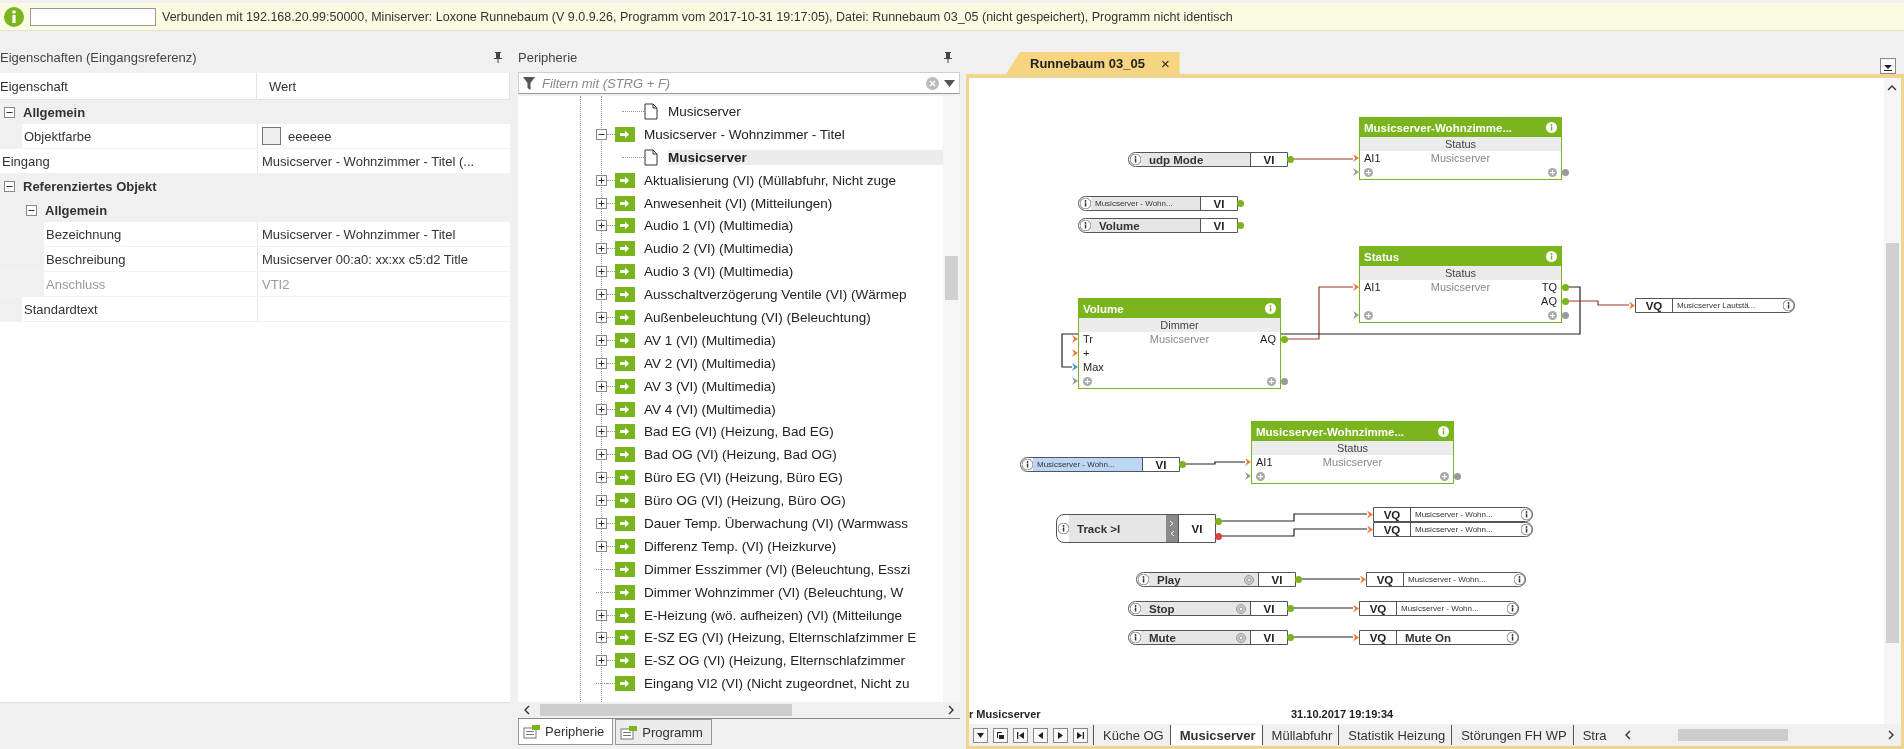 The image size is (1904, 749). I want to click on panel-tab: Peripherie, so click(566, 732).